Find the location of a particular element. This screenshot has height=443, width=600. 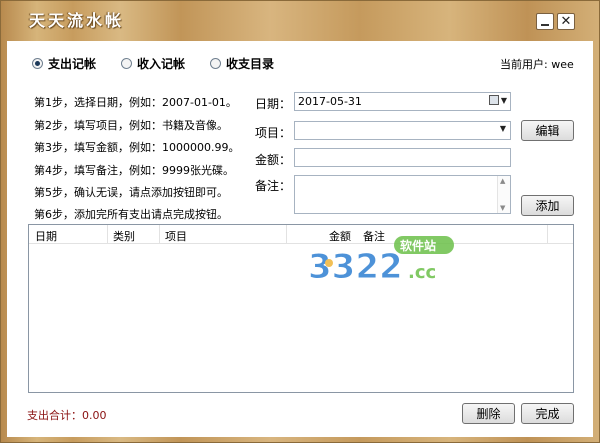

step-5: 第5步，确认无误，请点添加按钮即可。 is located at coordinates (131, 192).